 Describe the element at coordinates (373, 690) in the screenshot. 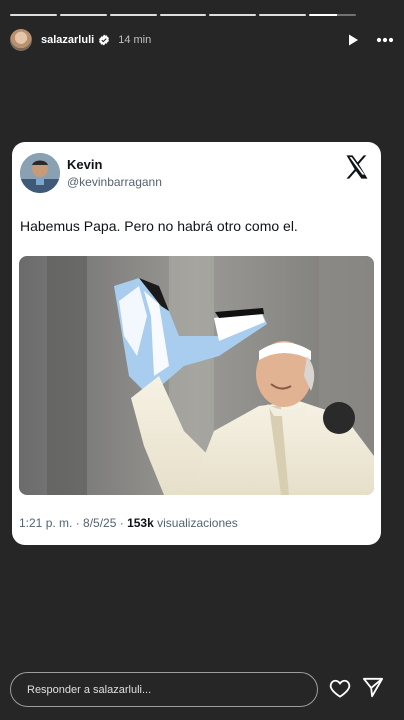

I see `send-icon` at that location.